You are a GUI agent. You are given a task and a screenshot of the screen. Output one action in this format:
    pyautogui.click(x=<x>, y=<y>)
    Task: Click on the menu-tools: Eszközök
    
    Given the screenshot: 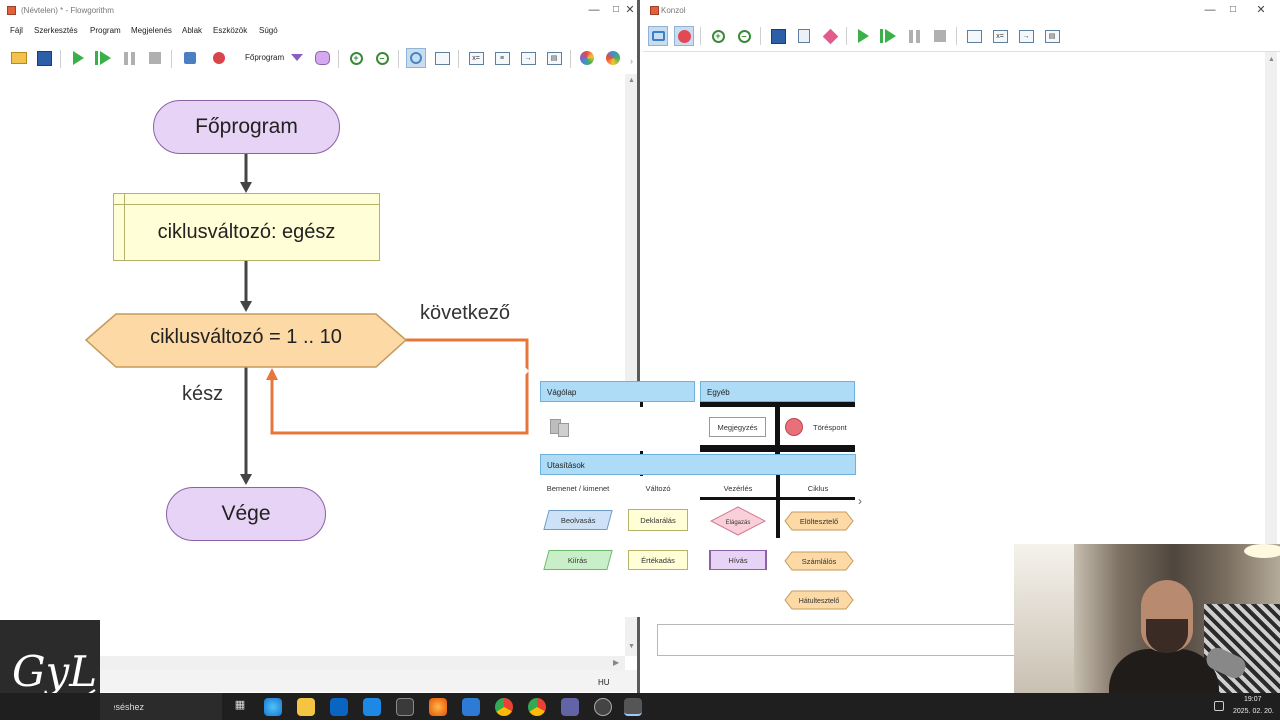 What is the action you would take?
    pyautogui.click(x=230, y=30)
    